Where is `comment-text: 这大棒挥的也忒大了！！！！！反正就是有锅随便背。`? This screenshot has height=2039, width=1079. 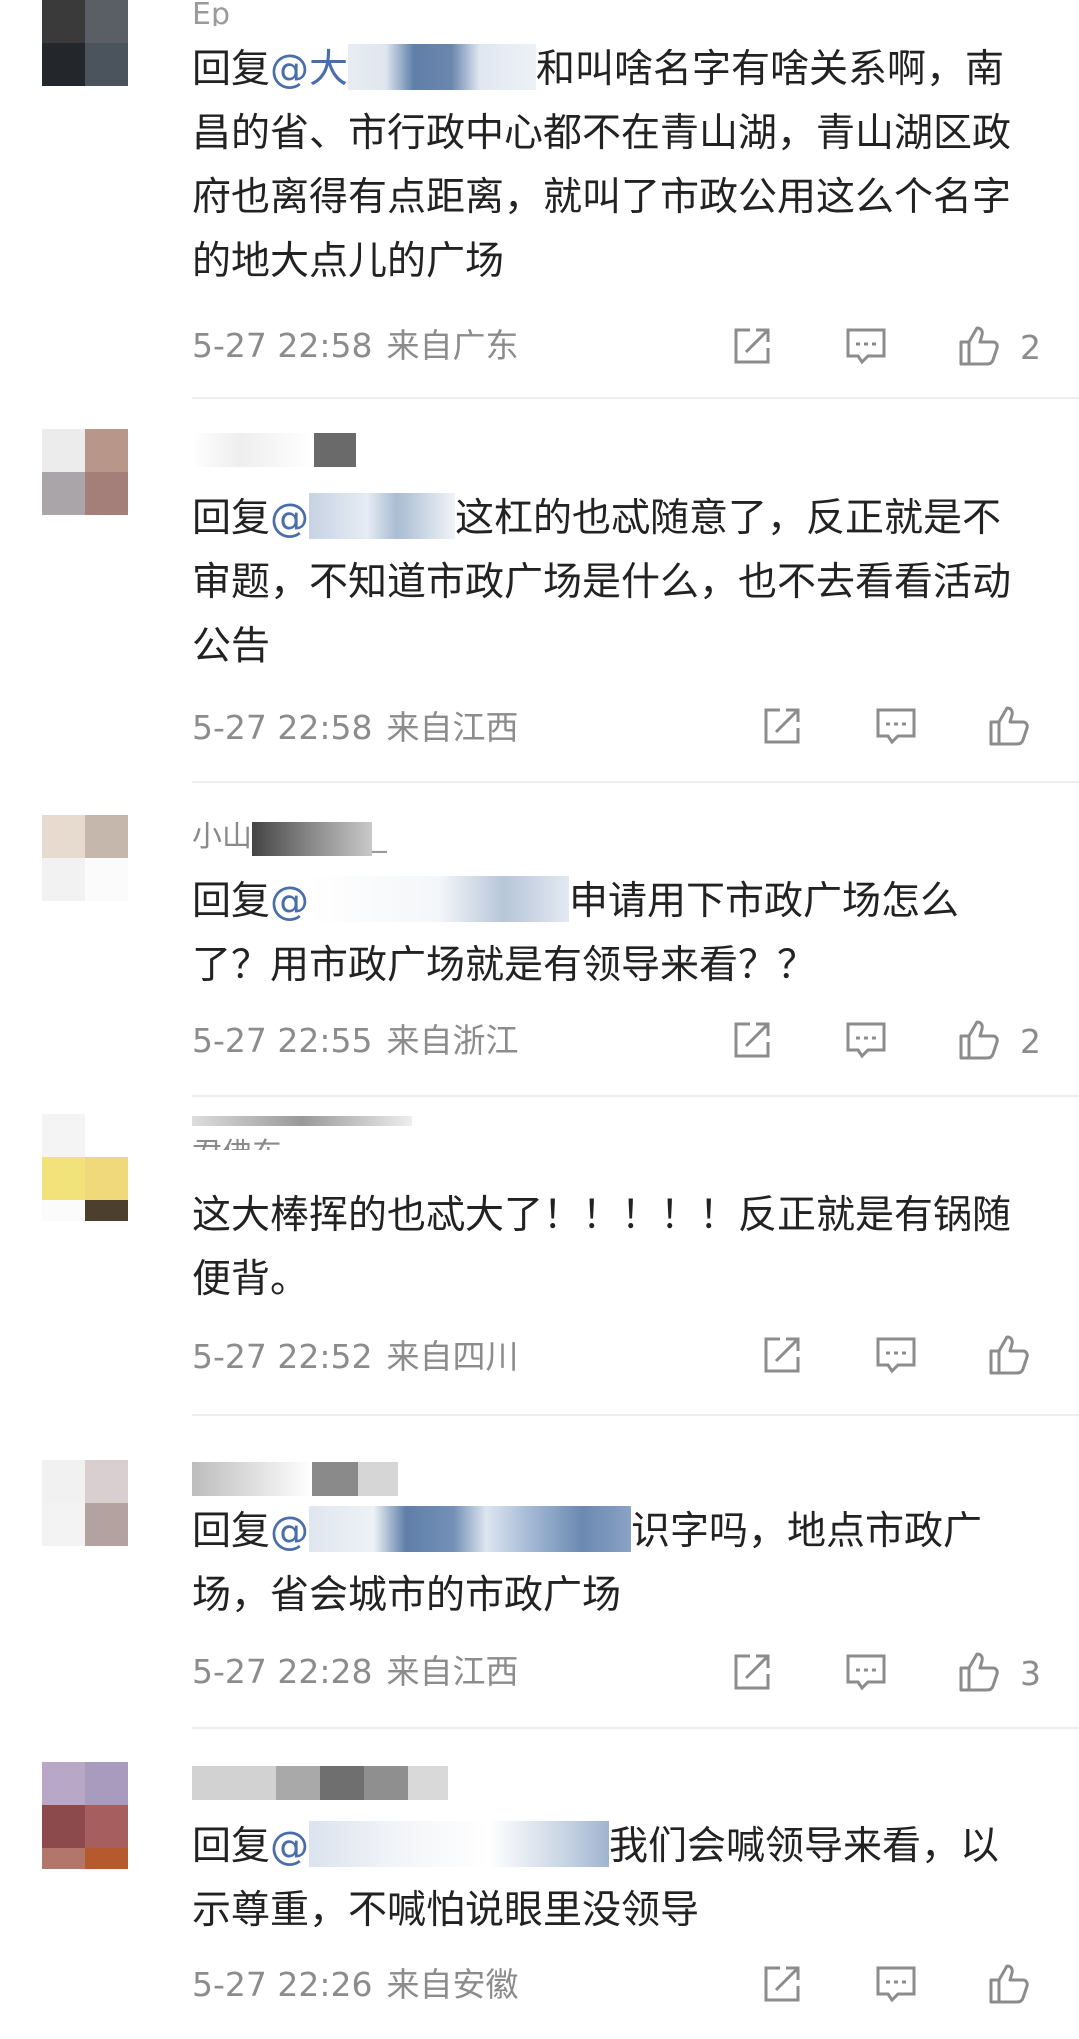
comment-text: 这大棒挥的也忒大了！！！！！反正就是有锅随便背。 is located at coordinates (612, 1248).